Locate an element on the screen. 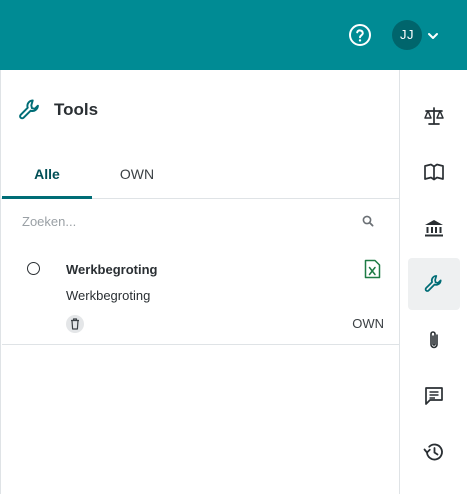  help-circle-icon is located at coordinates (360, 35).